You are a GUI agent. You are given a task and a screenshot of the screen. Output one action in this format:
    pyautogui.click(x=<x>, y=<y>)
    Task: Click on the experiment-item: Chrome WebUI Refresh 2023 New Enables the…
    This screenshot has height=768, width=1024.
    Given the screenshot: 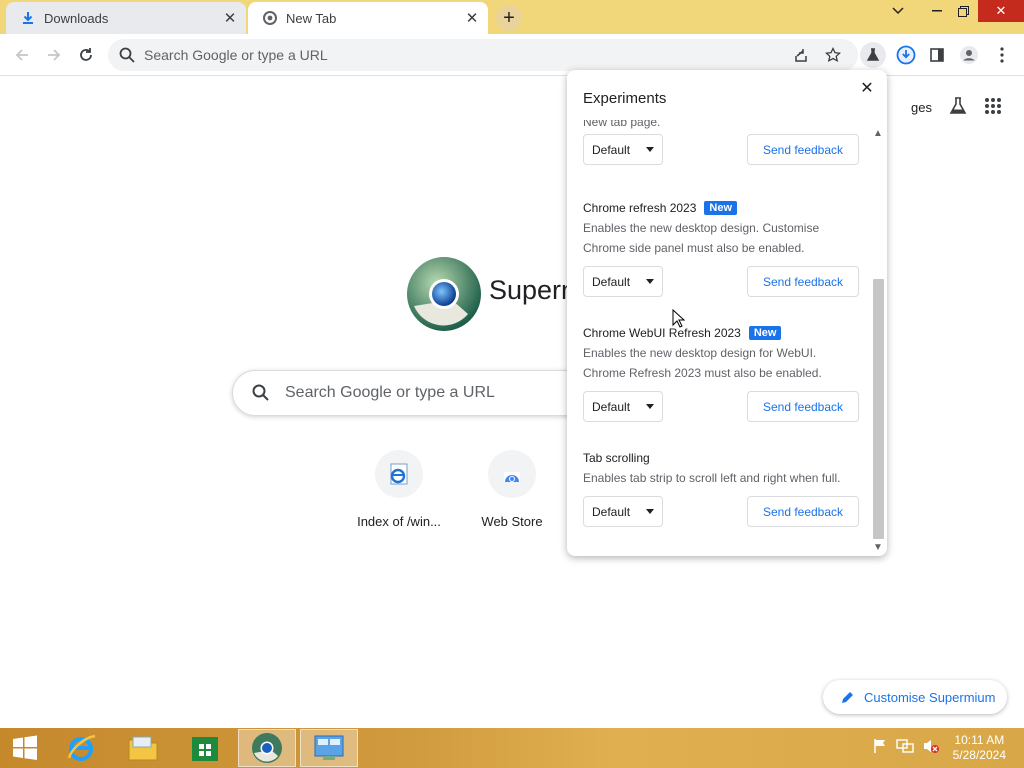 What is the action you would take?
    pyautogui.click(x=721, y=373)
    